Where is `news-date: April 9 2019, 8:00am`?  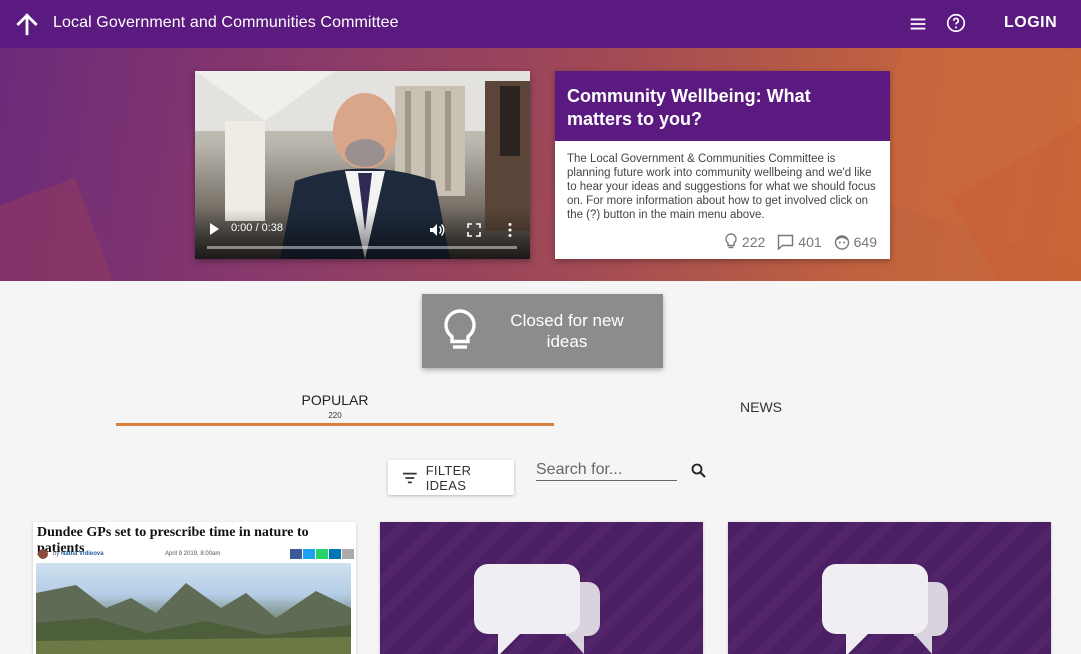
news-date: April 9 2019, 8:00am is located at coordinates (193, 554).